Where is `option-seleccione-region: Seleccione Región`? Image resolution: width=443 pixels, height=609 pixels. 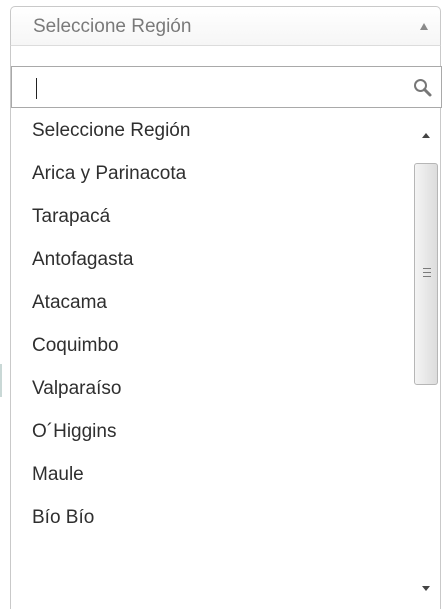
option-seleccione-region: Seleccione Región is located at coordinates (211, 130).